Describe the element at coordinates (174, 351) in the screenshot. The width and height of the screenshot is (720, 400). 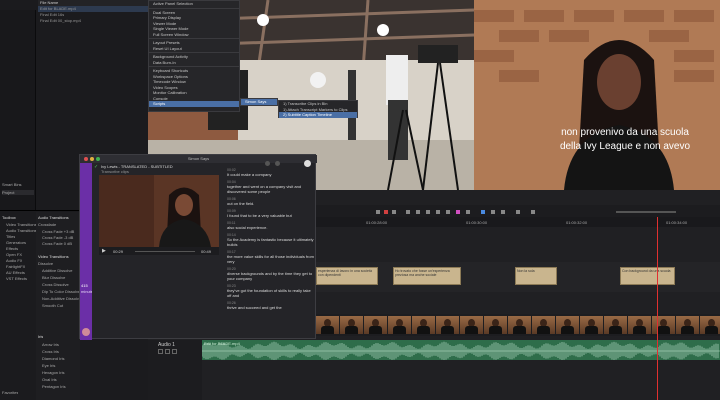
I see `record-toggle` at that location.